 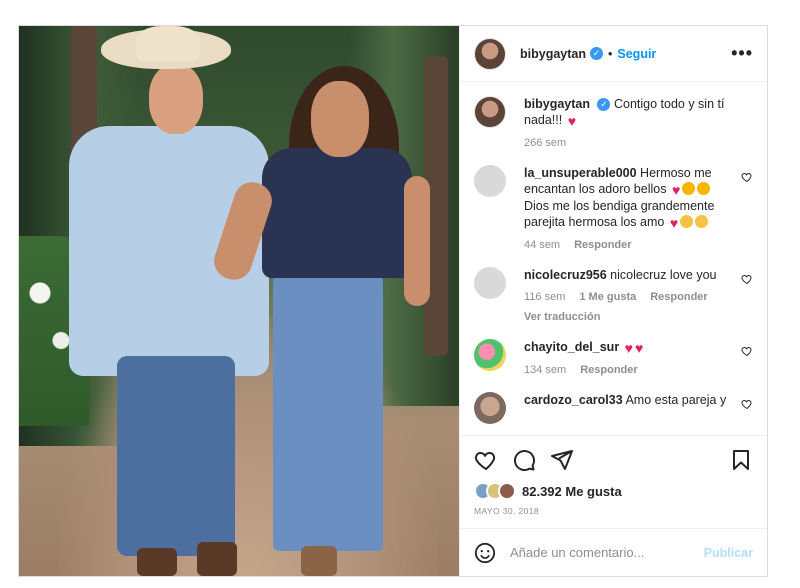 I want to click on woman-top, so click(x=337, y=213).